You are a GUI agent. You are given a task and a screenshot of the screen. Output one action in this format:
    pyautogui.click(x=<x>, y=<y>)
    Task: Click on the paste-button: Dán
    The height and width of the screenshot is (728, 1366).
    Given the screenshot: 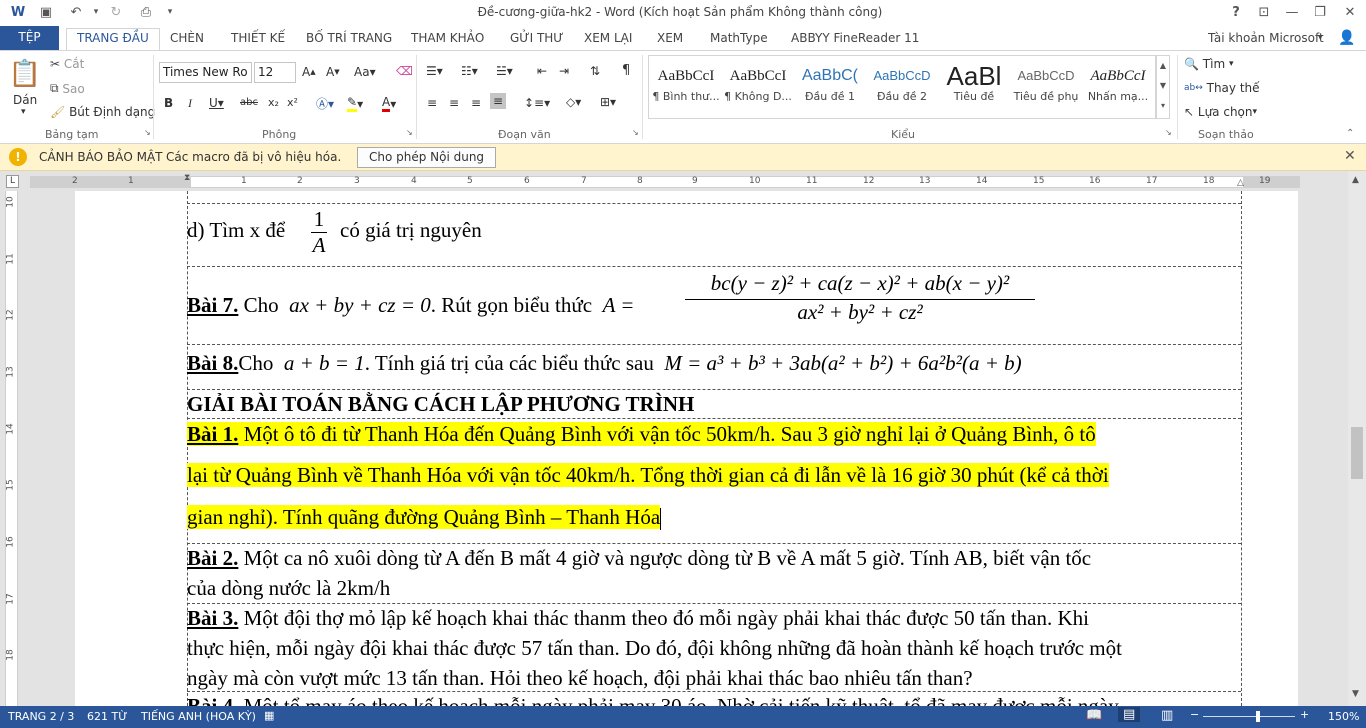 What is the action you would take?
    pyautogui.click(x=25, y=100)
    